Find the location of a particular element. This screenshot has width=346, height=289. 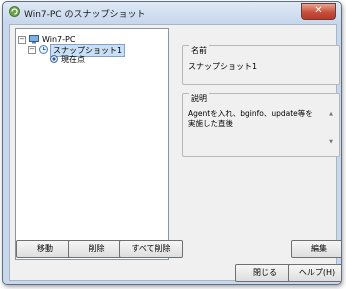

snapshot-icon is located at coordinates (43, 49).